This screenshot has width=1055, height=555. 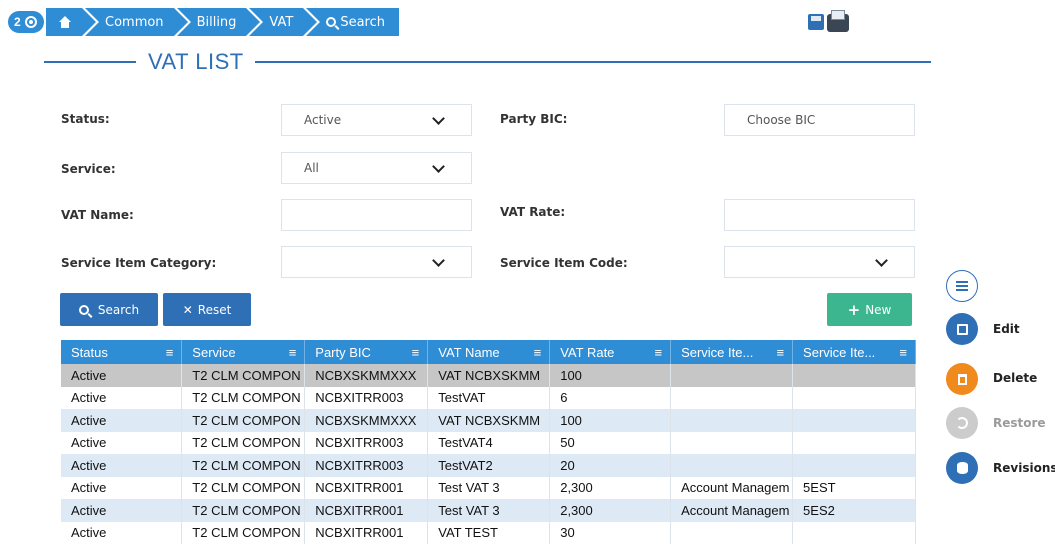 I want to click on revisions-button, so click(x=962, y=468).